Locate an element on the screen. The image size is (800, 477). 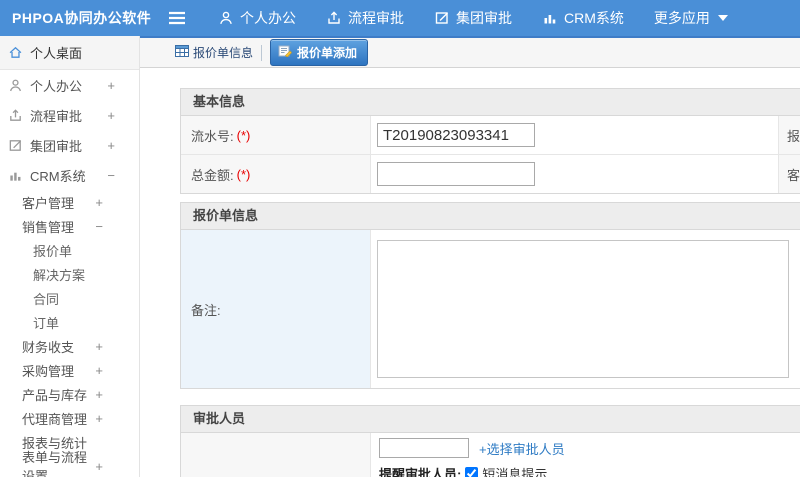
tab-label: 报价单添加 is located at coordinates (327, 53).